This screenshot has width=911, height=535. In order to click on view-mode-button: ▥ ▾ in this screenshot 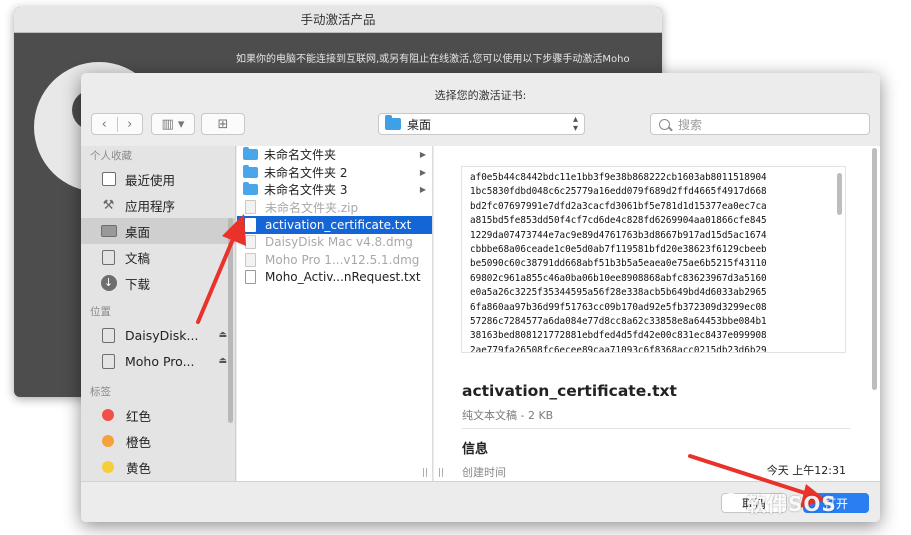, I will do `click(173, 124)`.